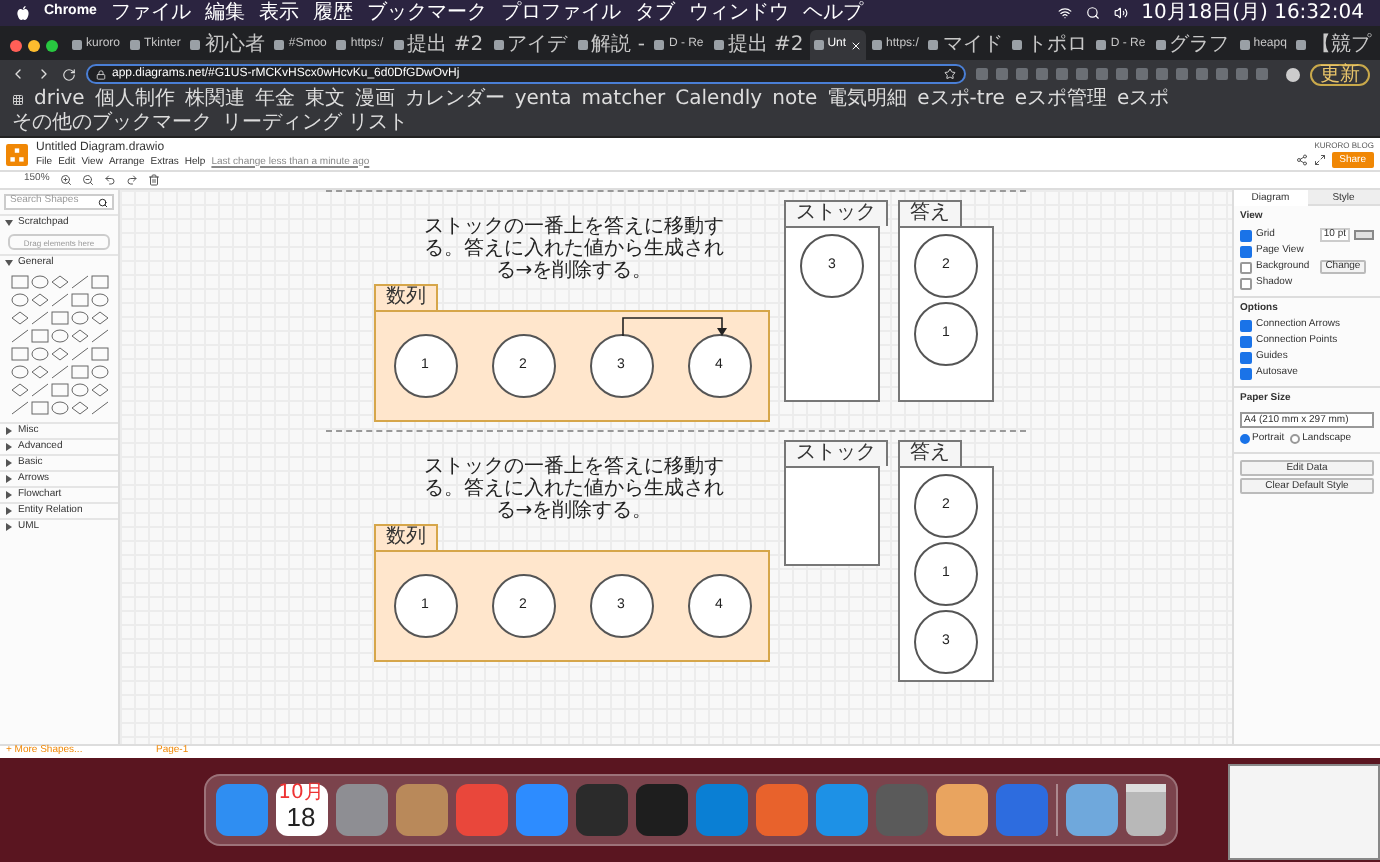 This screenshot has height=862, width=1380. What do you see at coordinates (543, 100) in the screenshot?
I see `bookmark-link: yenta` at bounding box center [543, 100].